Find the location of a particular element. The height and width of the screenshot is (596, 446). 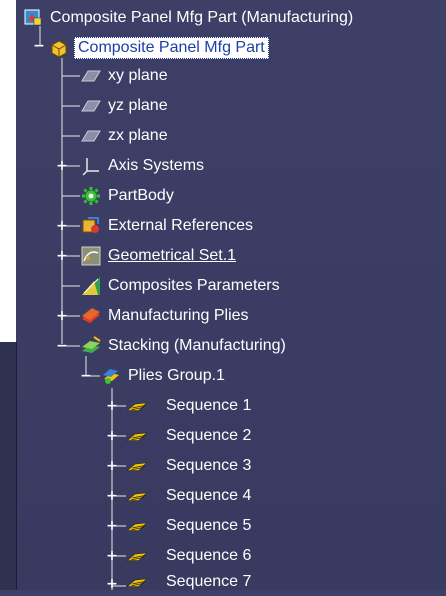

tree-node-part: Composite Panel Mfg Part is located at coordinates (158, 48).